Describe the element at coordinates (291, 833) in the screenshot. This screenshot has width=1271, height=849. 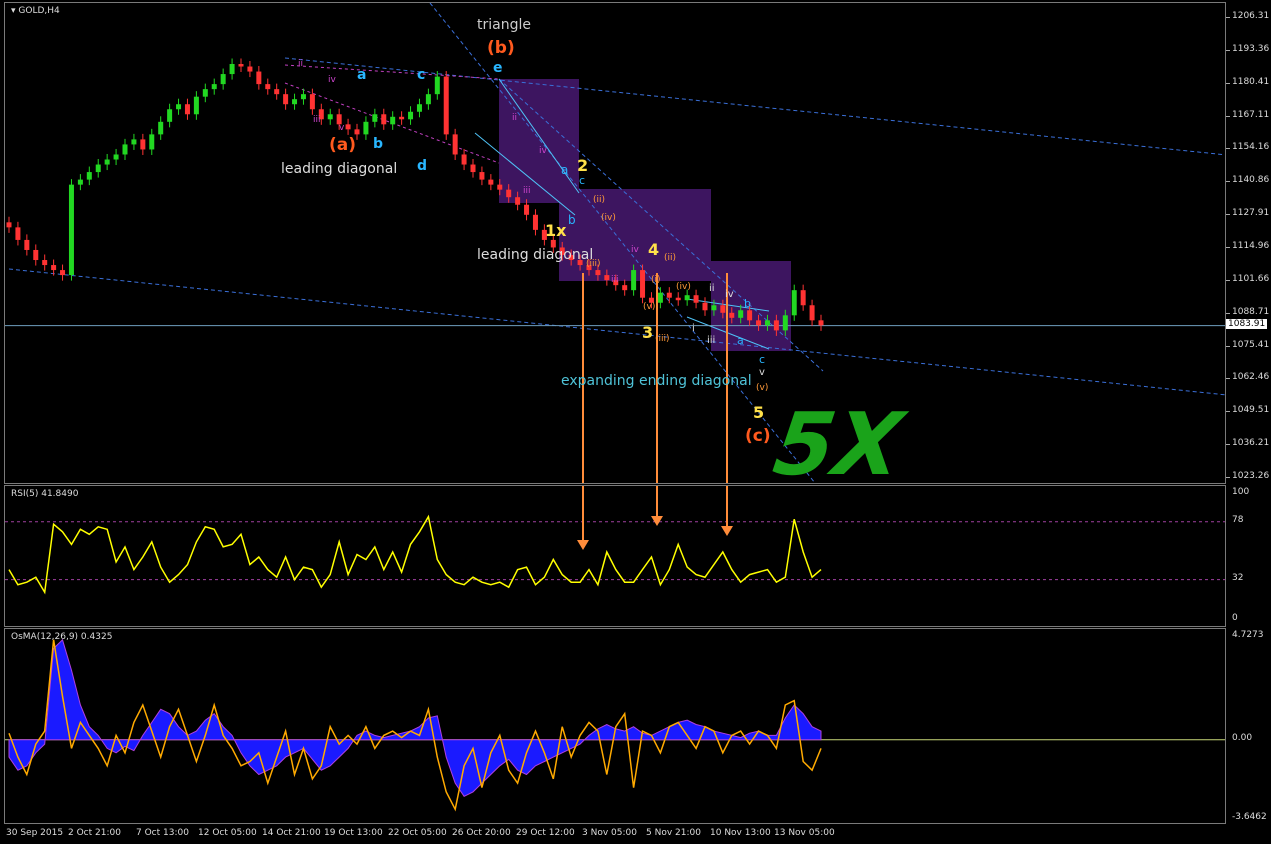
I see `time-tick-label: 14 Oct 21:00` at that location.